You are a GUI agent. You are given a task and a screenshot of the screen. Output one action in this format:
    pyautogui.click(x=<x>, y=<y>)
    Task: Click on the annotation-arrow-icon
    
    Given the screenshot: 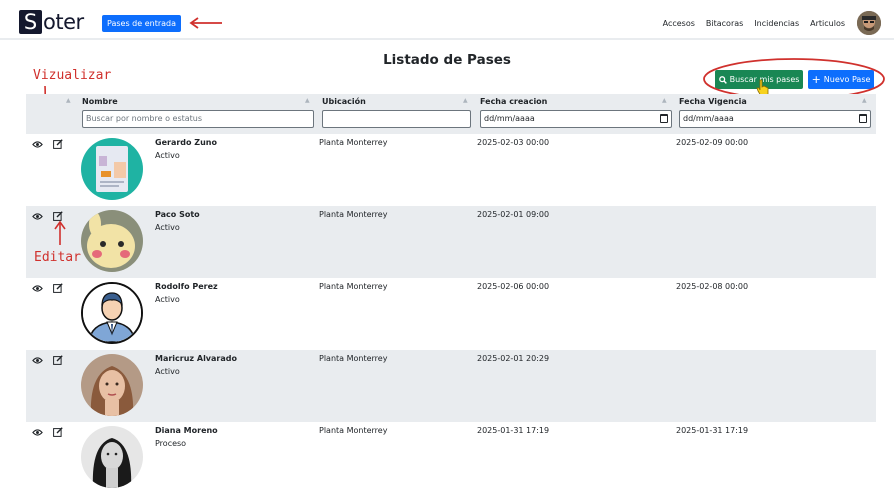 What is the action you would take?
    pyautogui.click(x=205, y=23)
    